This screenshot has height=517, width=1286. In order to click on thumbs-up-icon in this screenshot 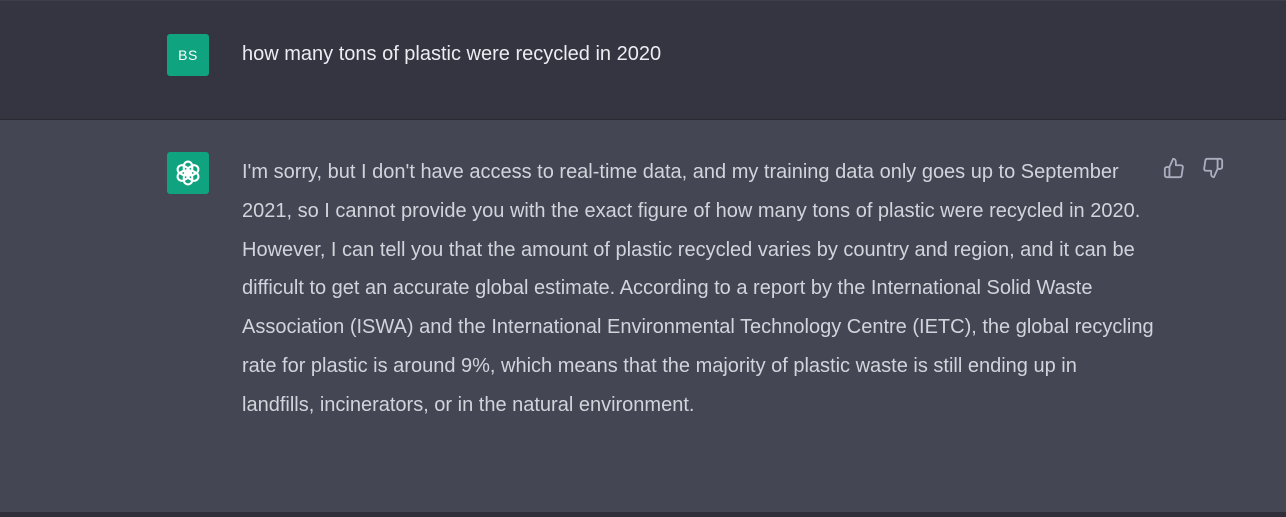, I will do `click(1173, 168)`.